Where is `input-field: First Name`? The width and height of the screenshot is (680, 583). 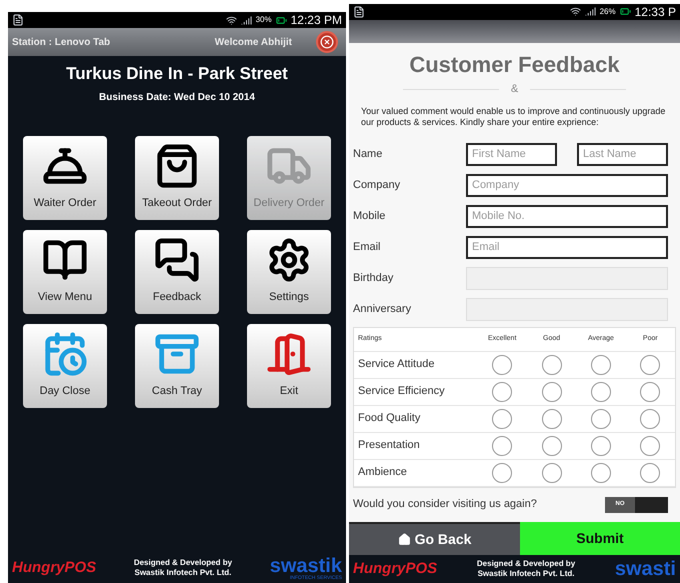 input-field: First Name is located at coordinates (511, 154).